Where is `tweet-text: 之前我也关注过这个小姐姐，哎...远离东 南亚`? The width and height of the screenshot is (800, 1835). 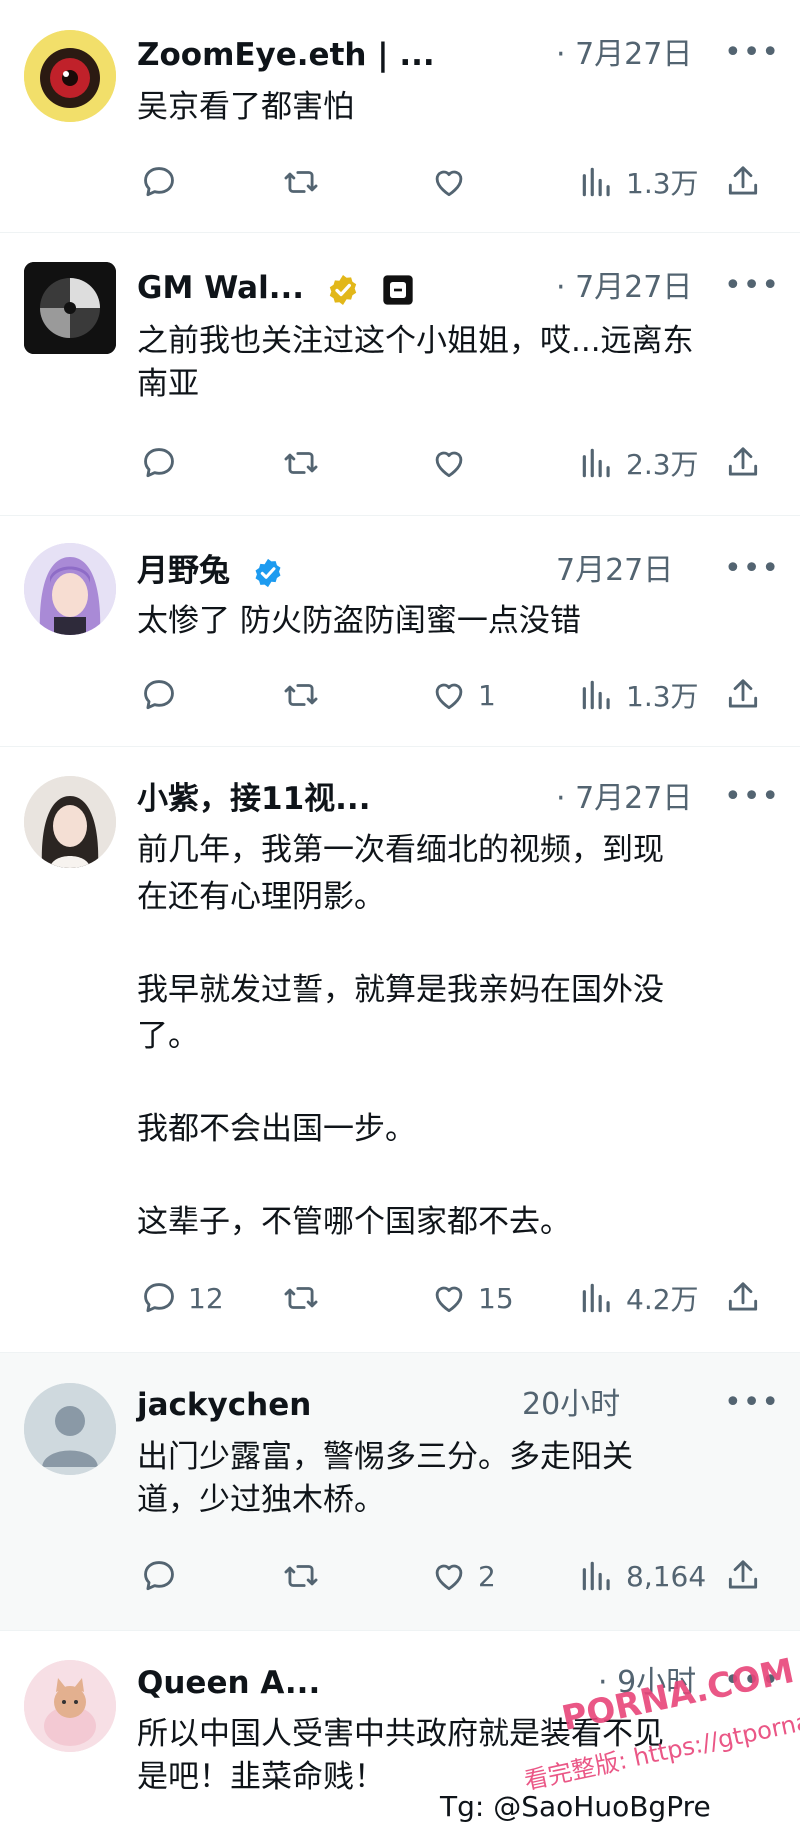
tweet-text: 之前我也关注过这个小姐姐，哎...远离东 南亚 is located at coordinates (415, 362).